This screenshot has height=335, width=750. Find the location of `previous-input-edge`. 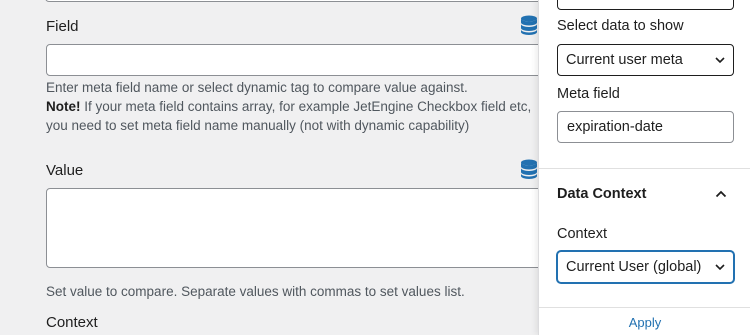

previous-input-edge is located at coordinates (305, 1).